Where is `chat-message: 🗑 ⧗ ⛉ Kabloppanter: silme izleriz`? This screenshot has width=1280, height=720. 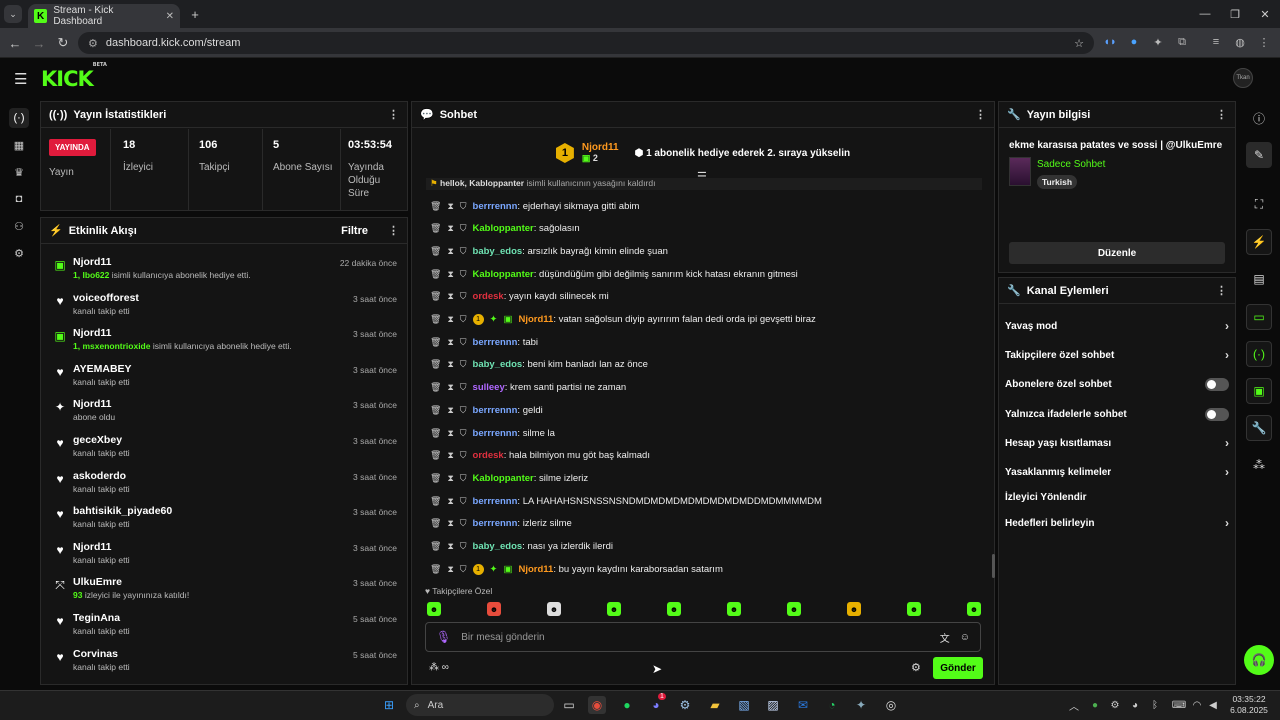
chat-message: 🗑 ⧗ ⛉ Kabloppanter: silme izleriz is located at coordinates (509, 478).